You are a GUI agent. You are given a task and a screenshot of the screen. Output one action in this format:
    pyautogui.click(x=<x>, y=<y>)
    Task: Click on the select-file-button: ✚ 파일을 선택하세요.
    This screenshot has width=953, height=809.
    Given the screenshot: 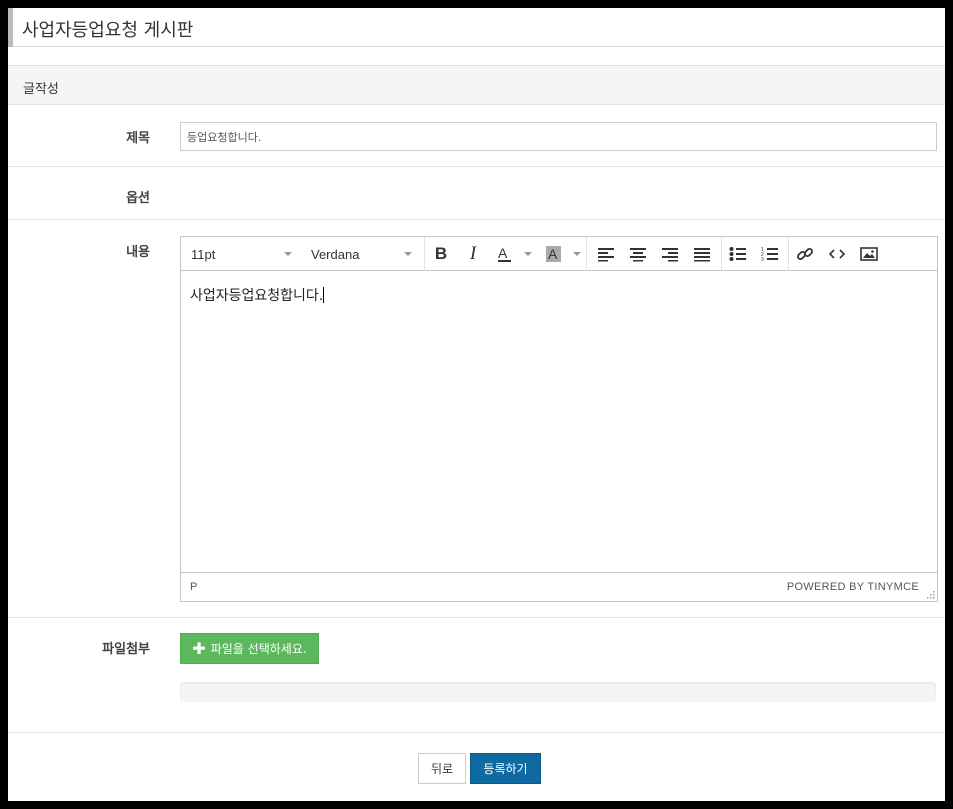 What is the action you would take?
    pyautogui.click(x=249, y=648)
    